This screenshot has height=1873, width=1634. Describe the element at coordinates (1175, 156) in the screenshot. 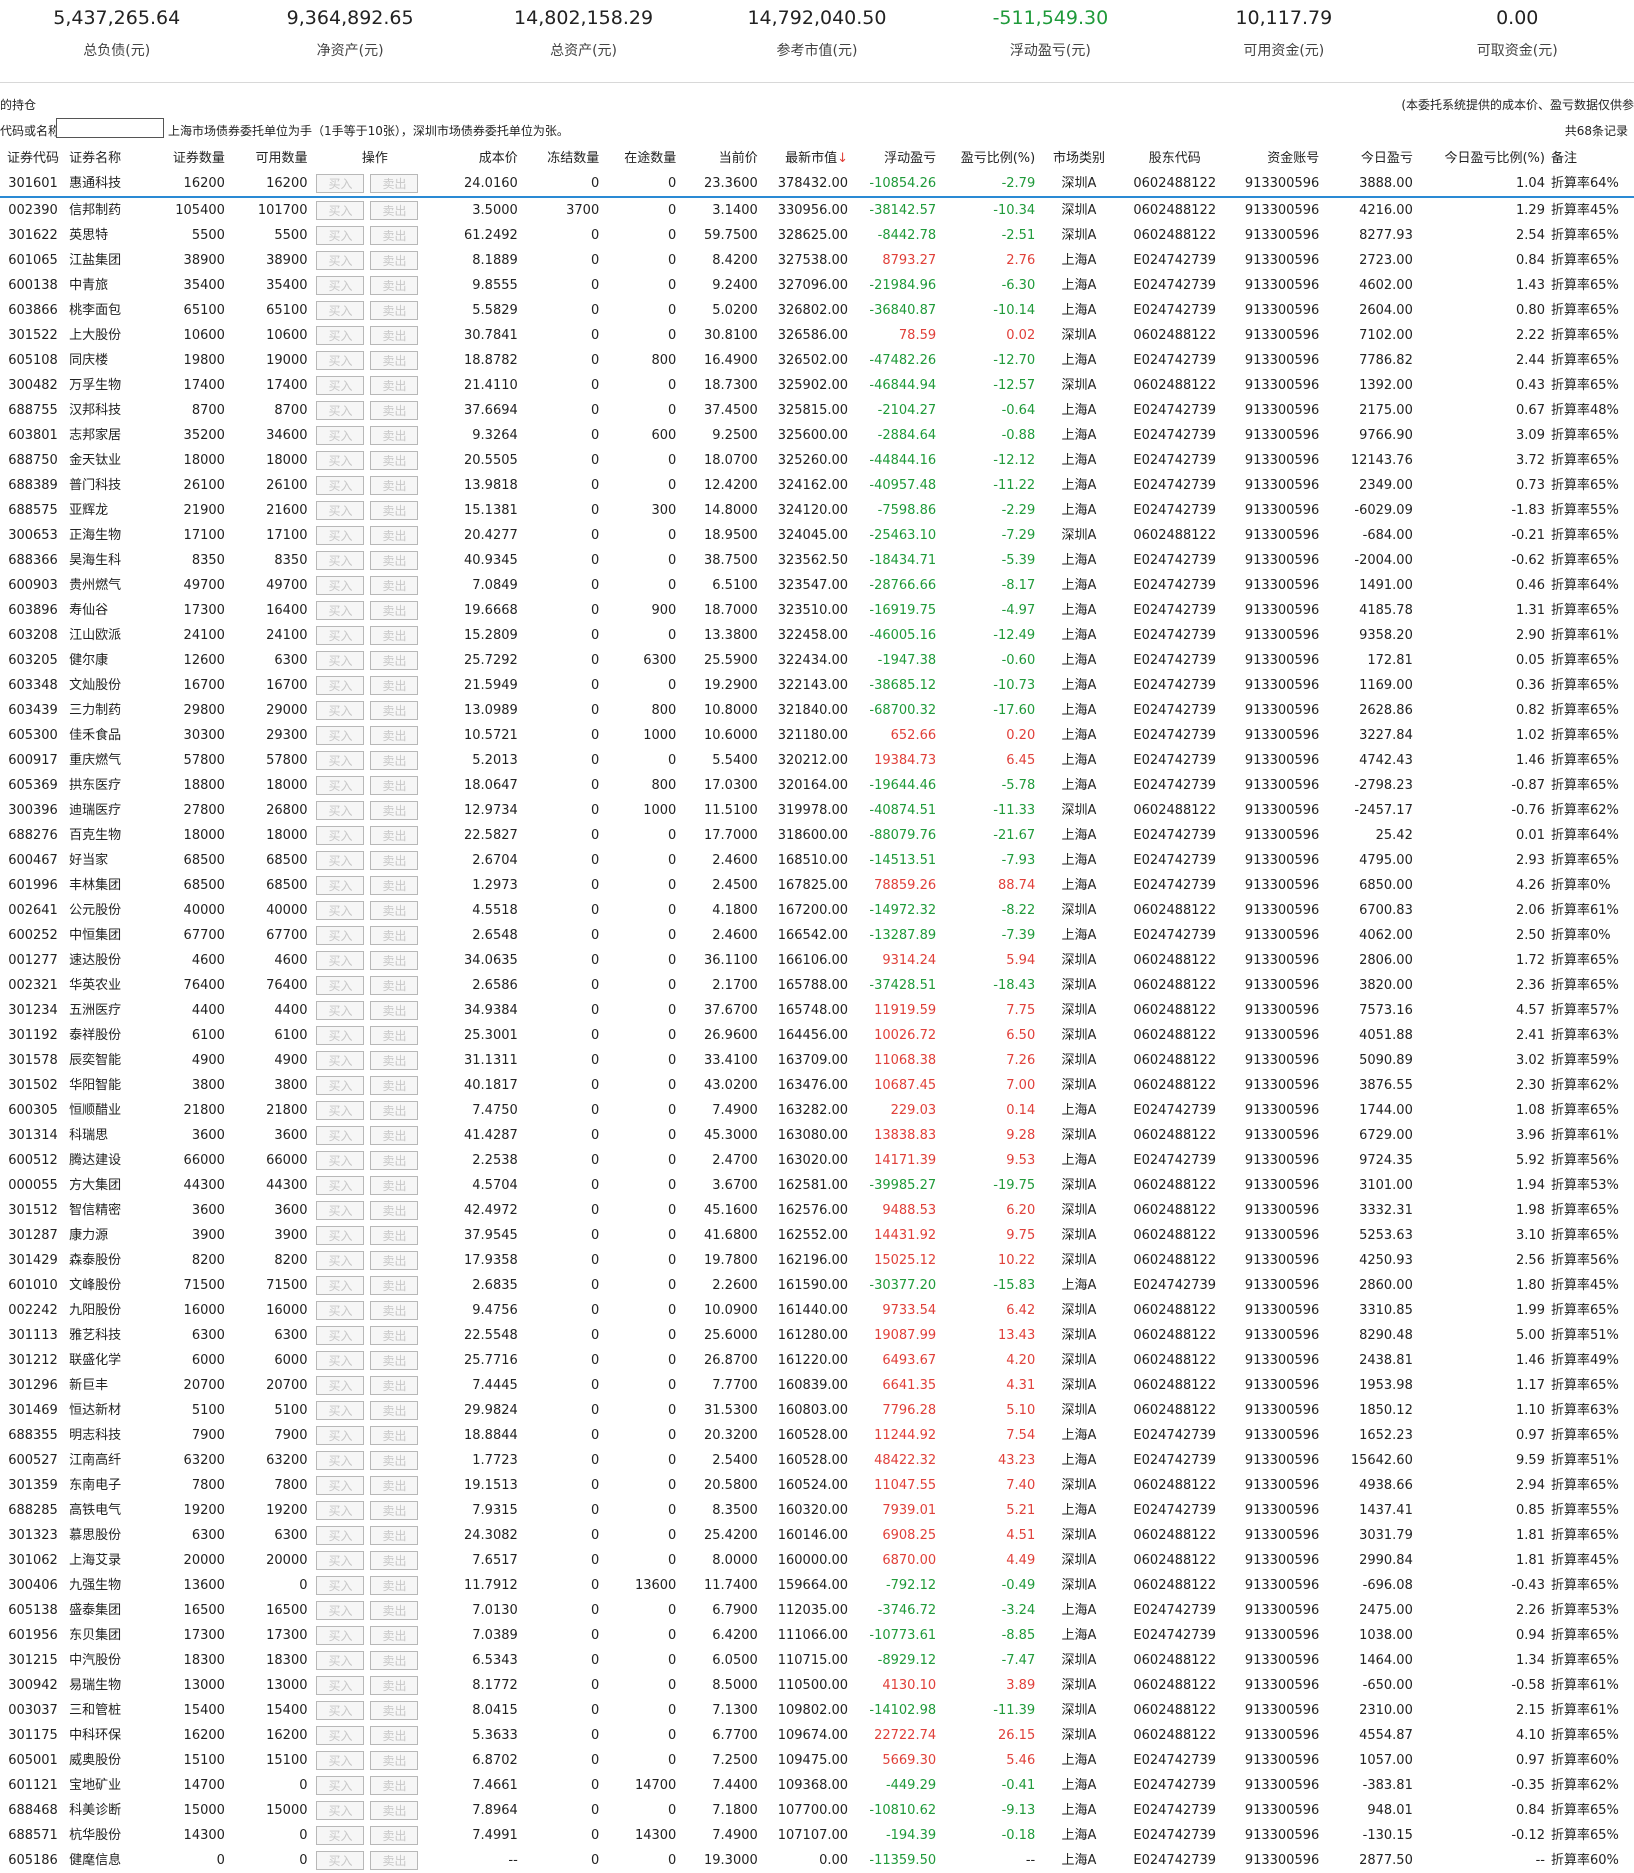

I see `column-header: 股东代码` at that location.